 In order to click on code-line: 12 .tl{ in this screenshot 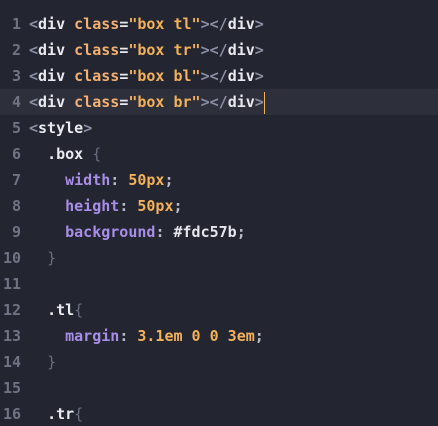, I will do `click(219, 310)`.